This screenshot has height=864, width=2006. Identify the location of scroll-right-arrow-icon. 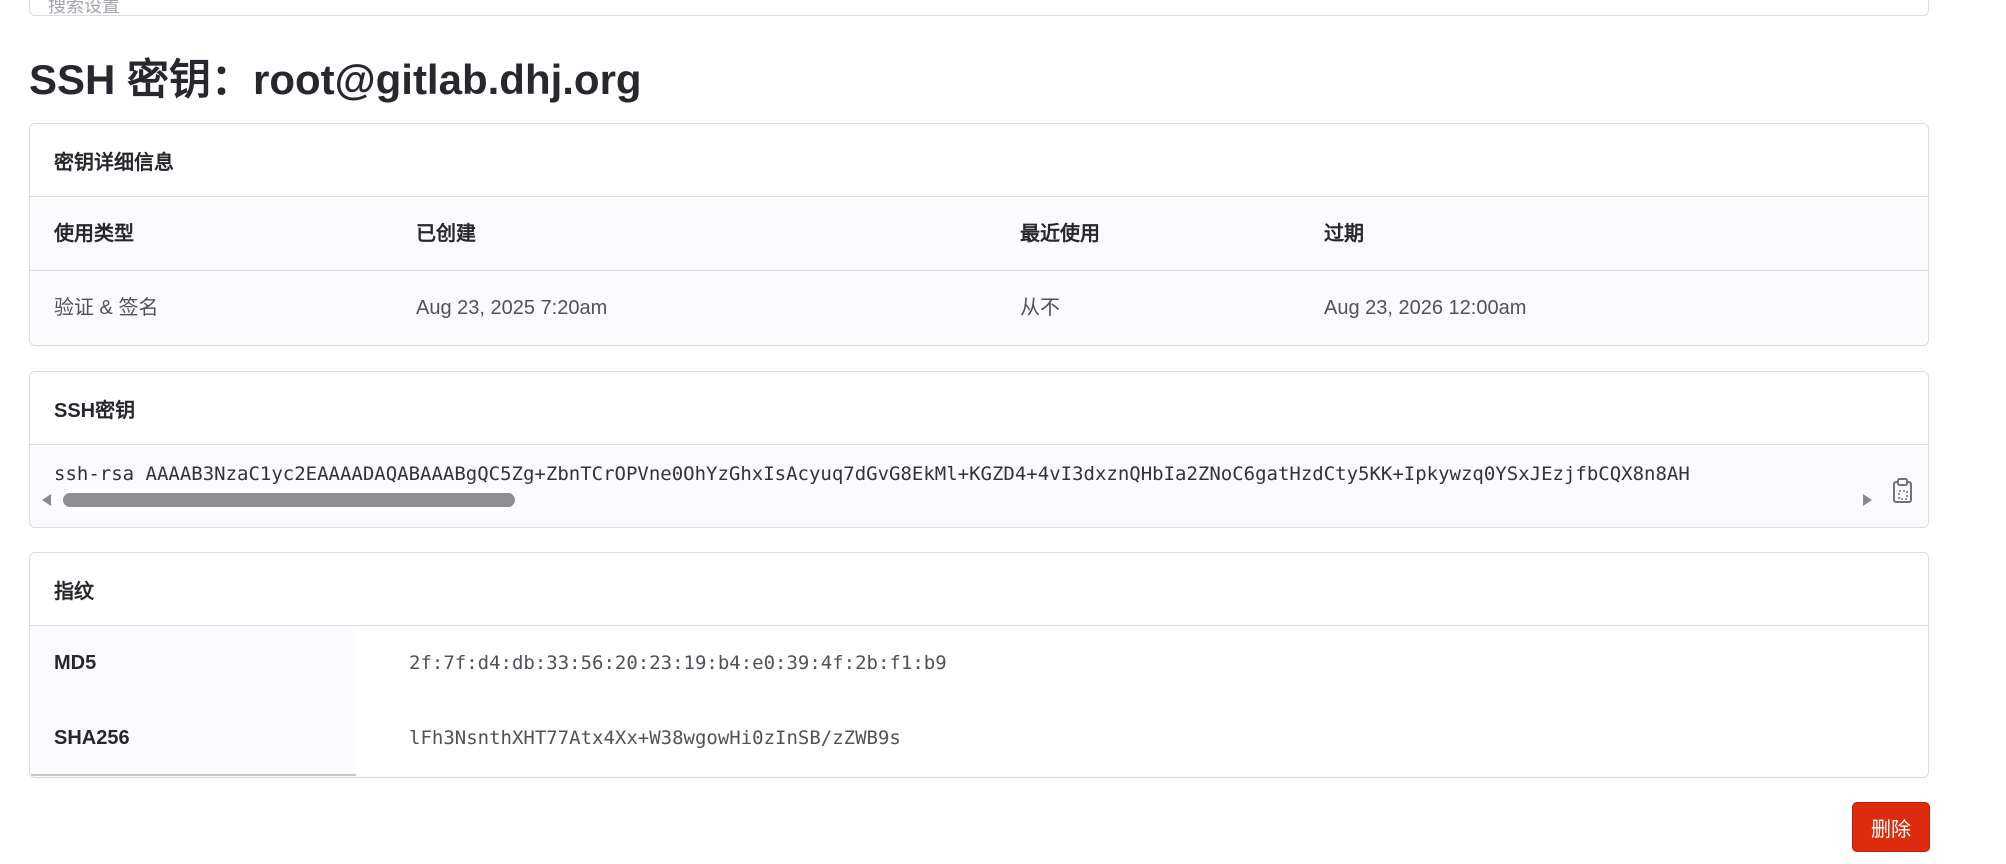
(1867, 500).